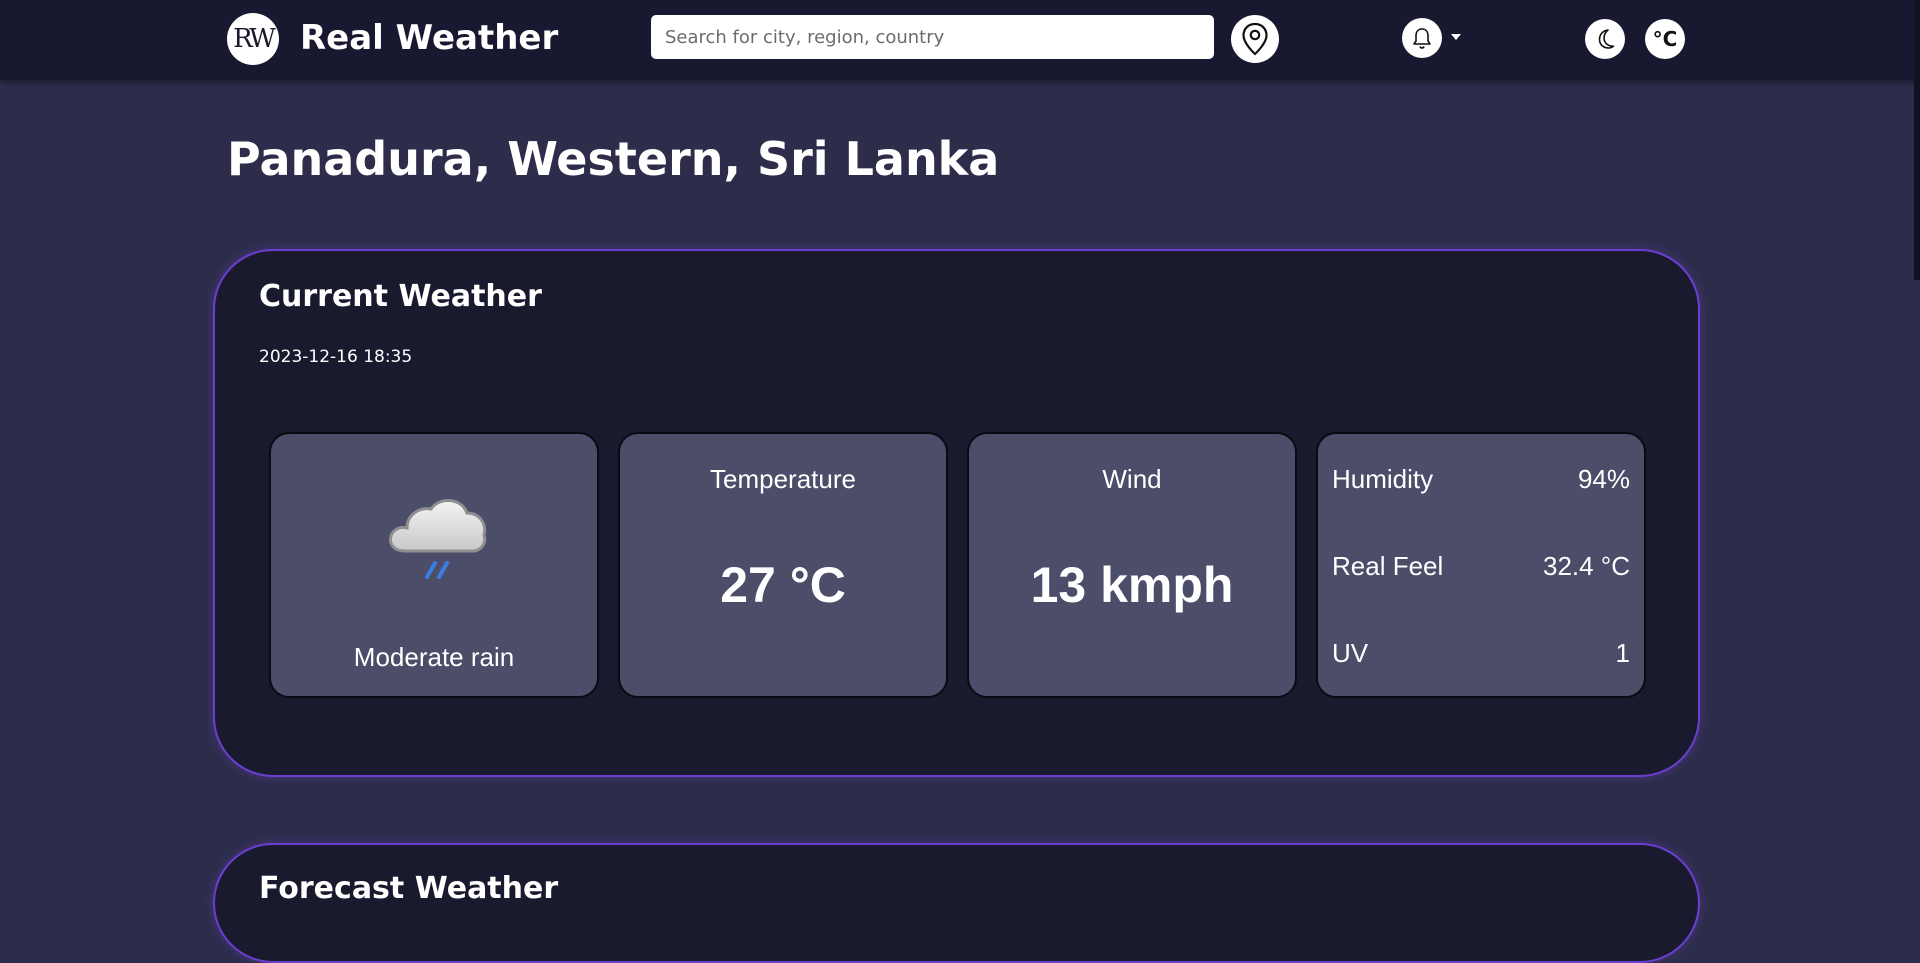 This screenshot has width=1920, height=963. Describe the element at coordinates (400, 296) in the screenshot. I see `current-weather-title: Current Weather` at that location.